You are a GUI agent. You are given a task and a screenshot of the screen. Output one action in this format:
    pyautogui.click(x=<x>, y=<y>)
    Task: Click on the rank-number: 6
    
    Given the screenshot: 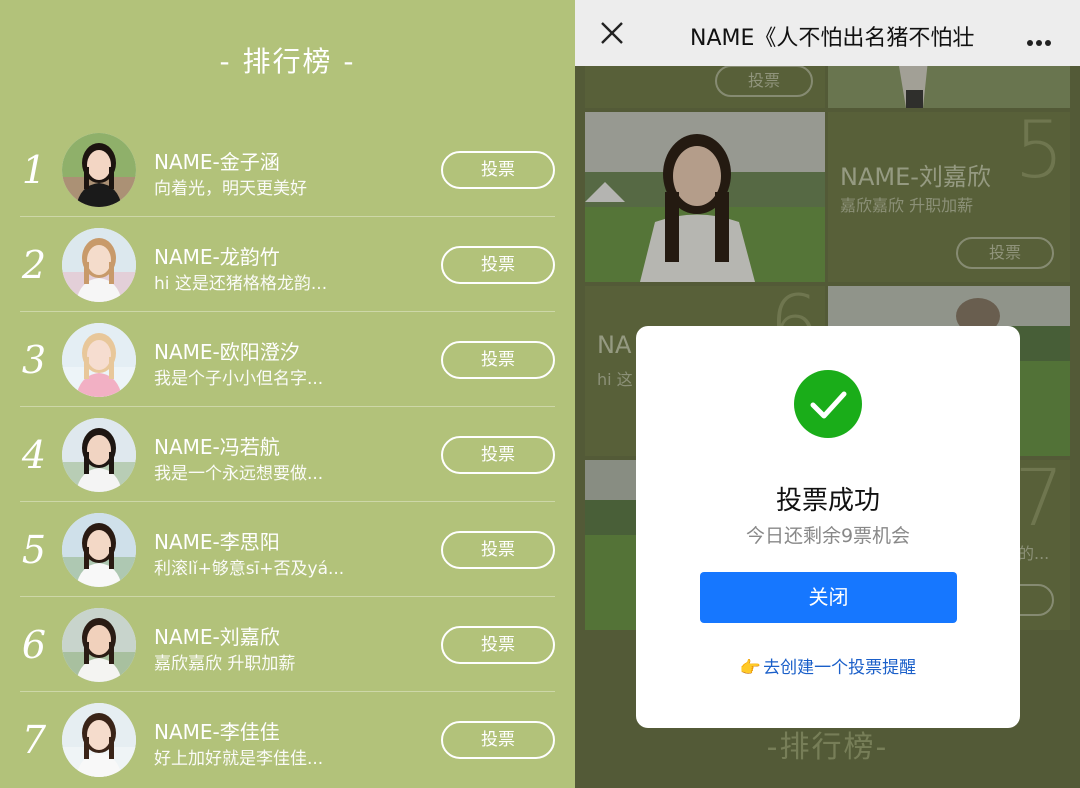 What is the action you would take?
    pyautogui.click(x=34, y=645)
    